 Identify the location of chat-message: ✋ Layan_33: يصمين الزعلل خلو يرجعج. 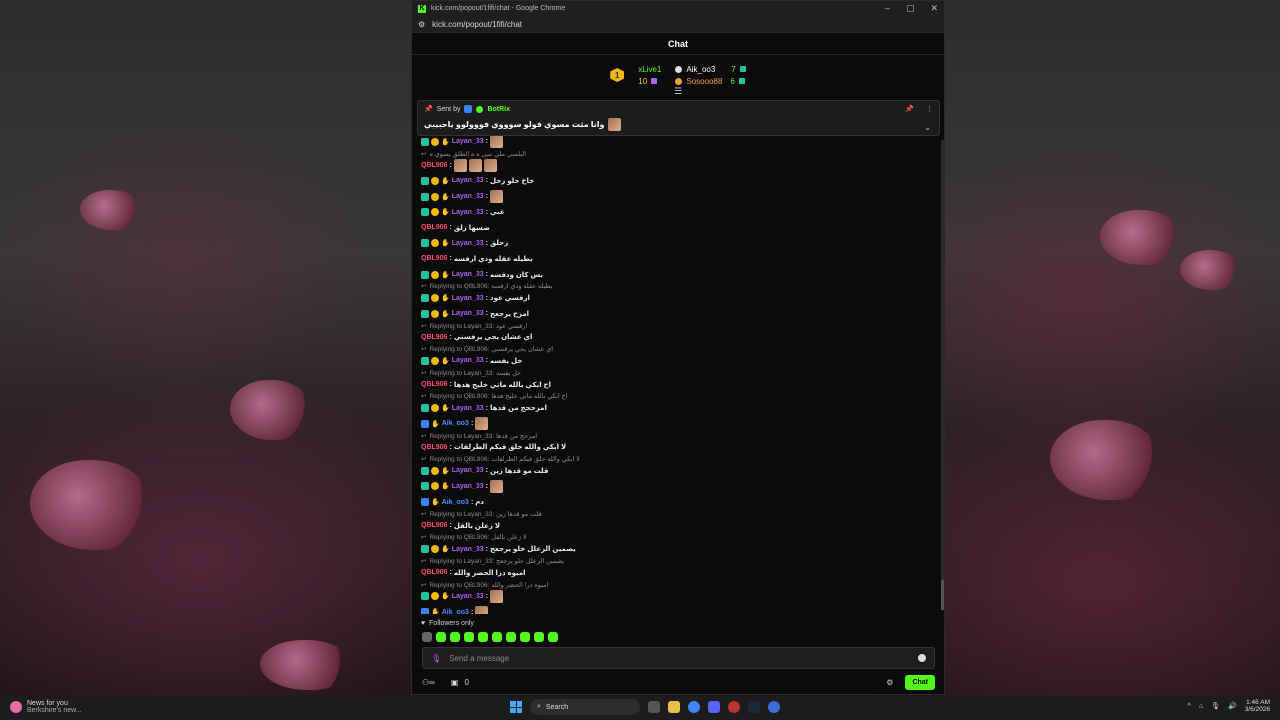
(678, 549).